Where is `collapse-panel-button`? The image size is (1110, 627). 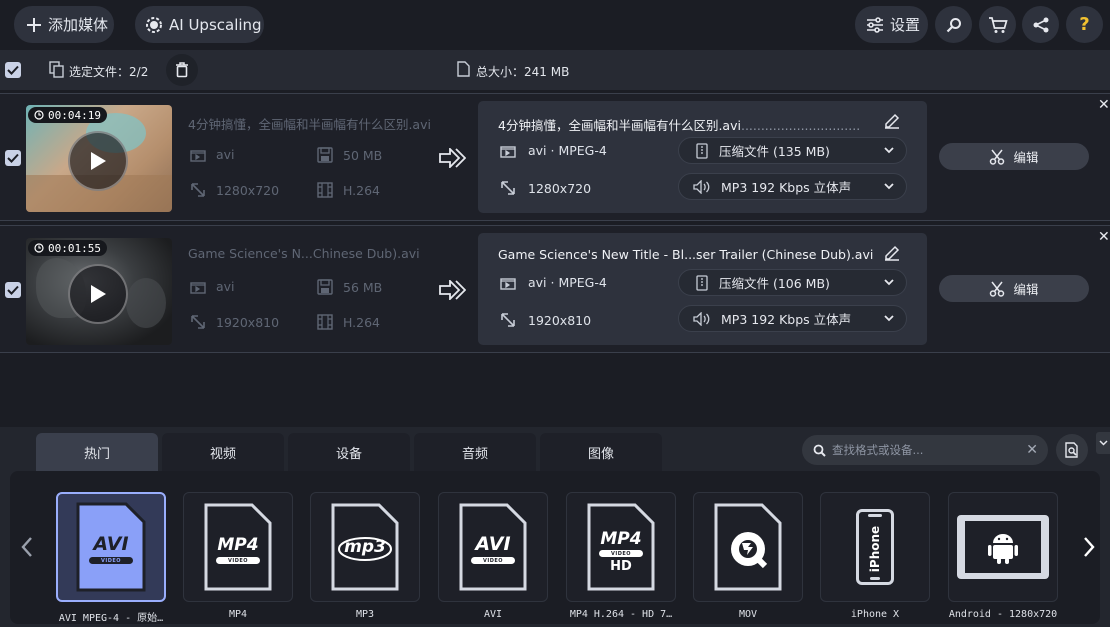
collapse-panel-button is located at coordinates (1103, 443).